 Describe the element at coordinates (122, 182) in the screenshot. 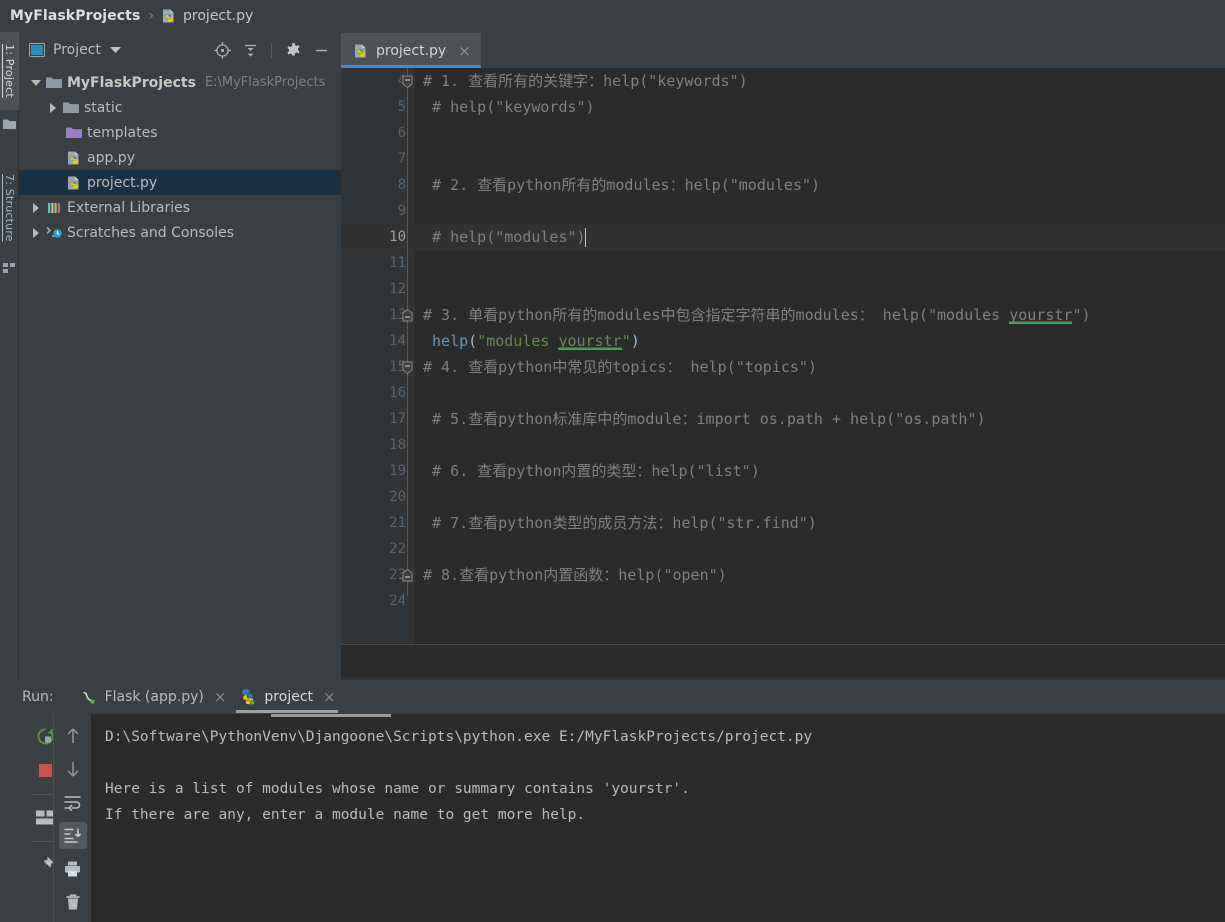

I see `tree-label: project.py` at that location.